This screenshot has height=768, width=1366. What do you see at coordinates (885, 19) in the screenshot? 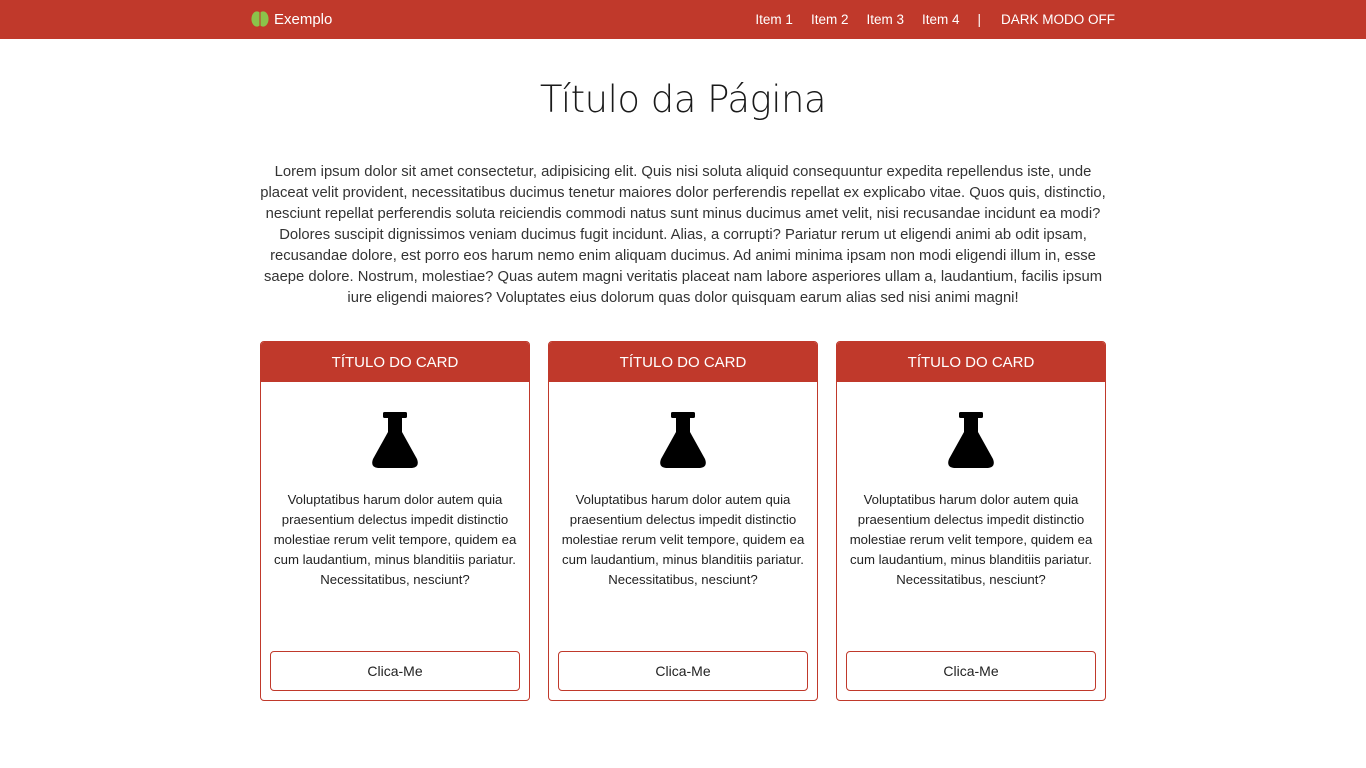
I see `nav-item-3: Item 3` at bounding box center [885, 19].